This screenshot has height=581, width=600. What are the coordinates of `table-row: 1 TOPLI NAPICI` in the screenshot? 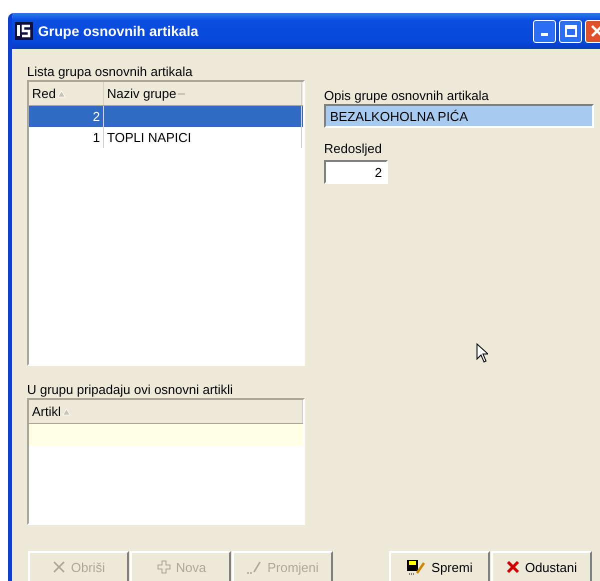 It's located at (166, 137).